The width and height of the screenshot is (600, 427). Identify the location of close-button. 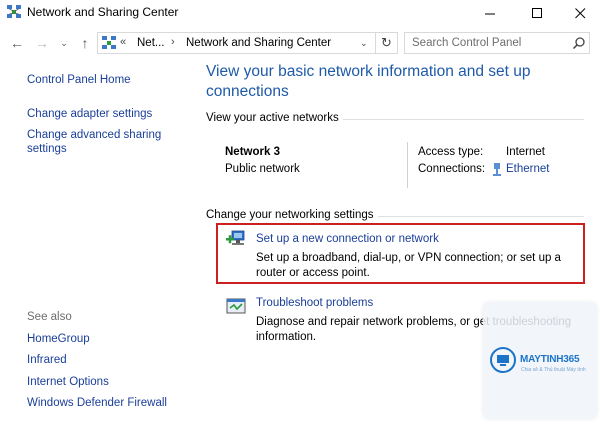
(579, 13).